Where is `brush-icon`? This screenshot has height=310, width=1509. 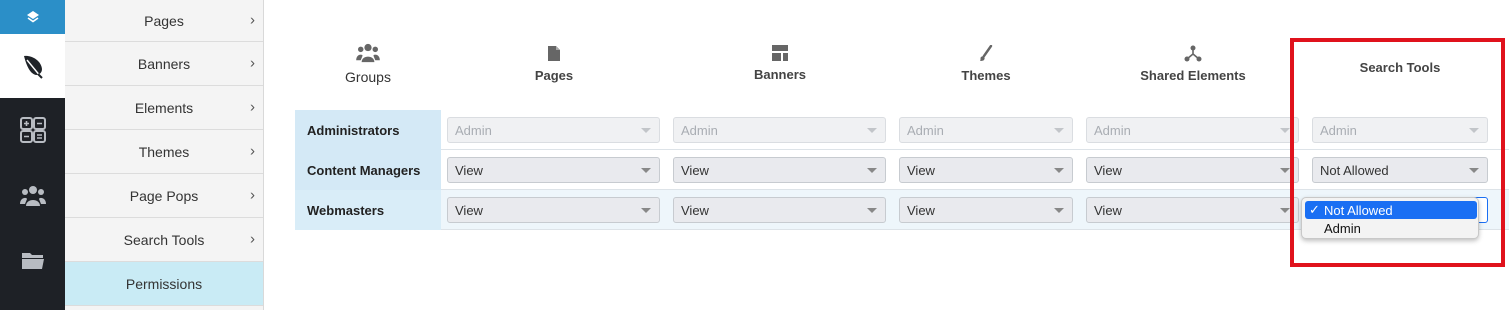 brush-icon is located at coordinates (986, 53).